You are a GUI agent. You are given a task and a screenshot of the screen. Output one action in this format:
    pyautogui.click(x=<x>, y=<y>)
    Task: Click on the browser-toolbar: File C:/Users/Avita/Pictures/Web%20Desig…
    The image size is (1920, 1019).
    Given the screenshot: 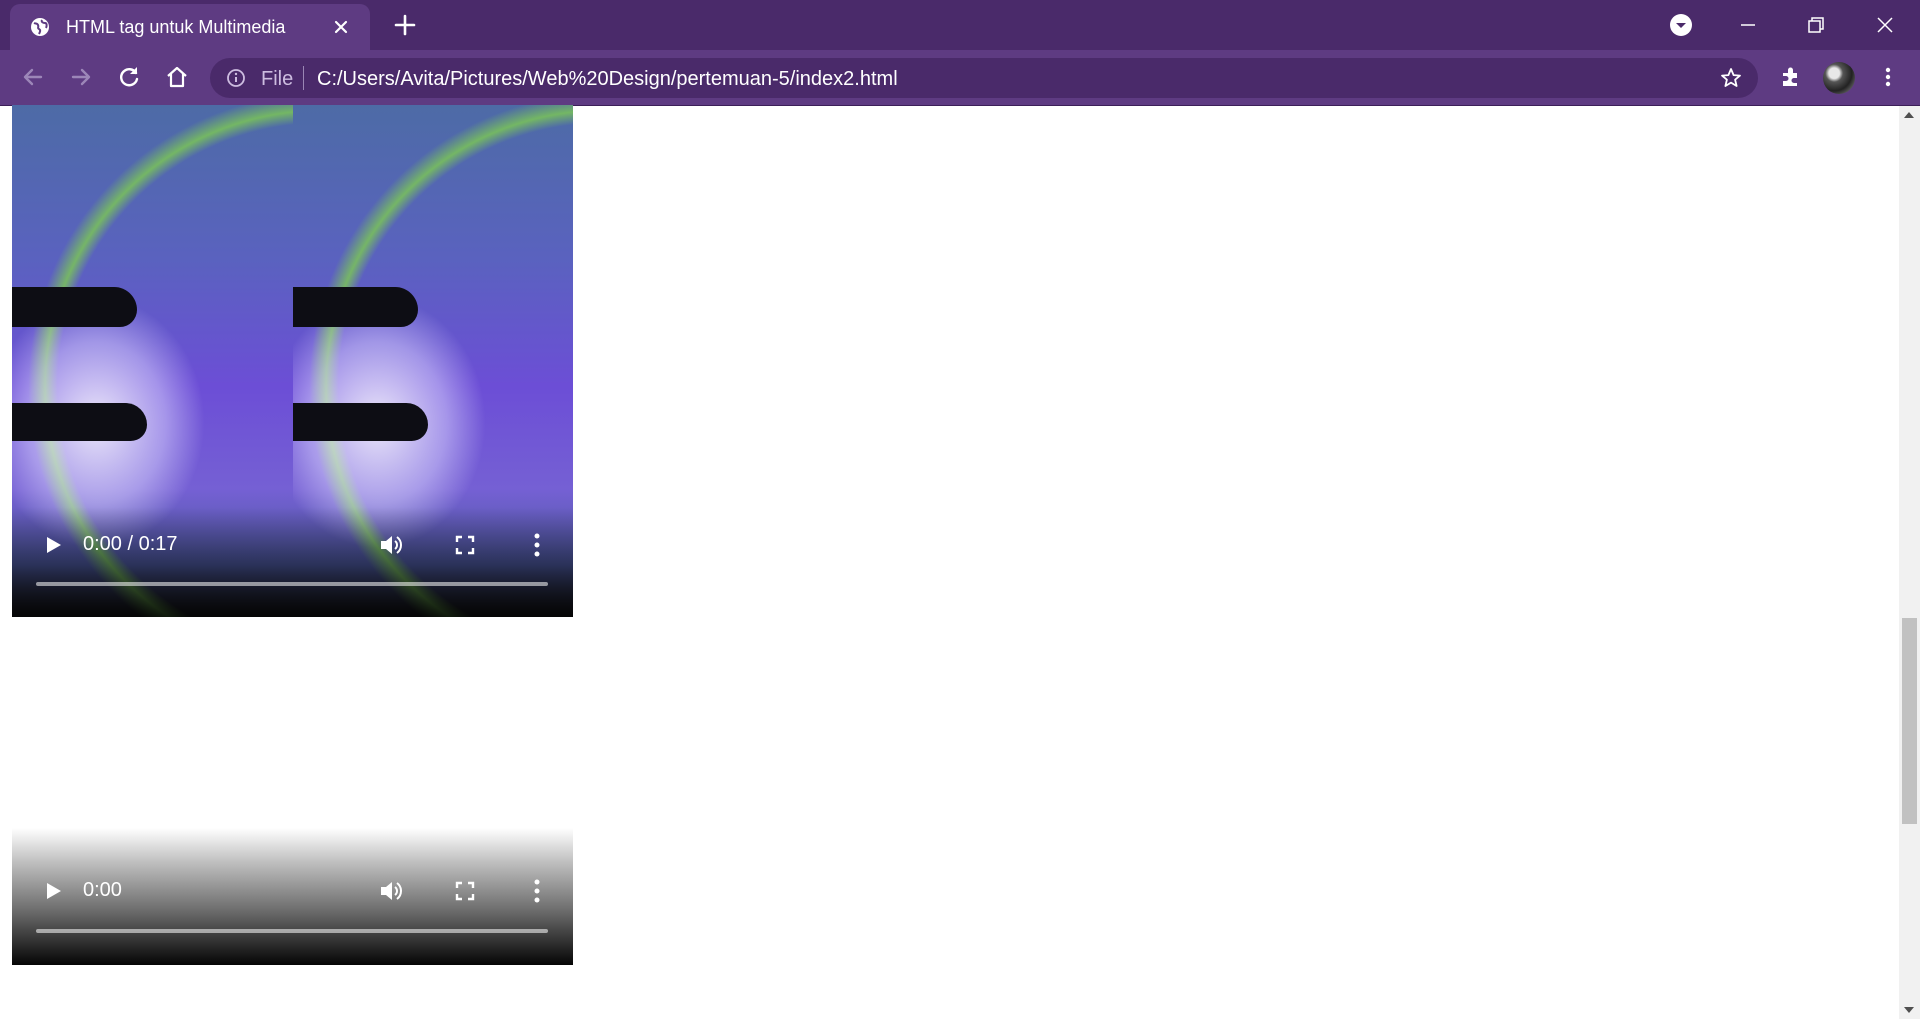 What is the action you would take?
    pyautogui.click(x=960, y=78)
    